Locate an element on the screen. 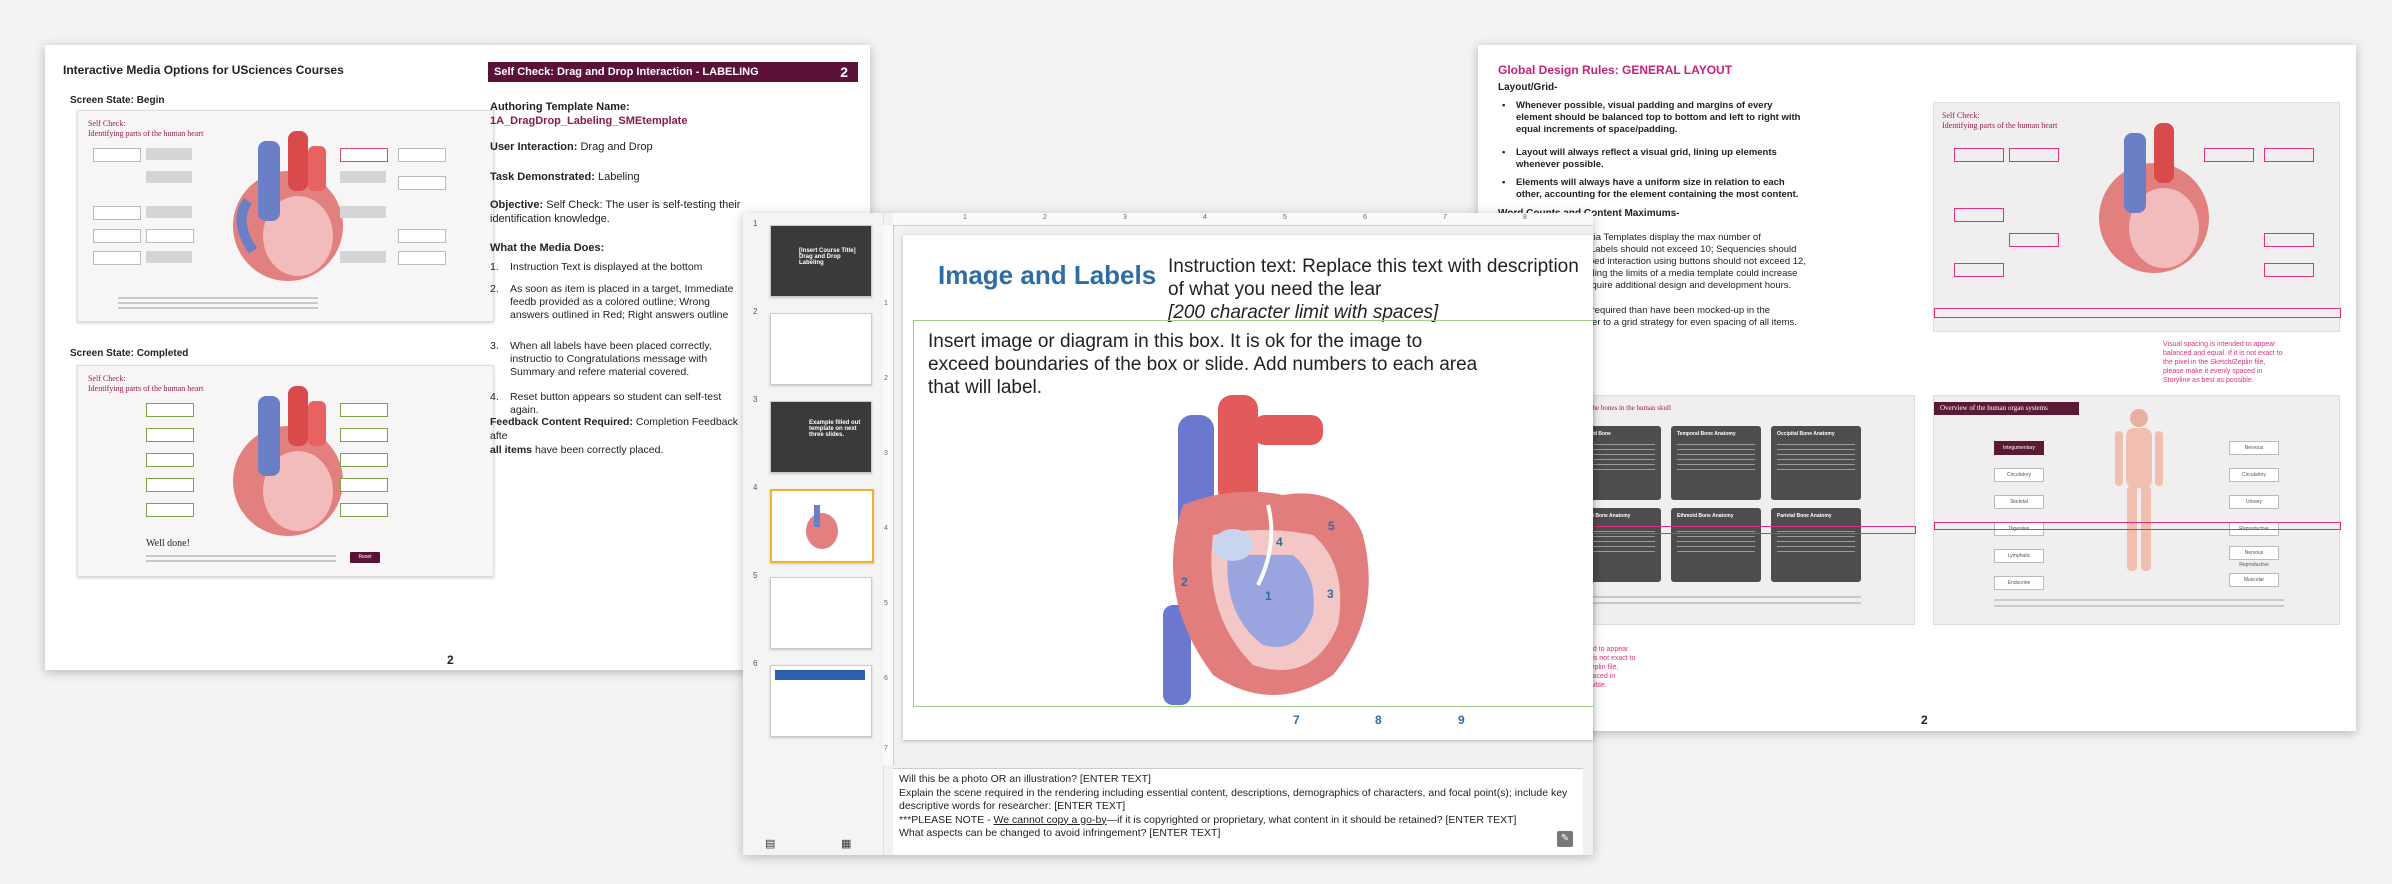  organ-button: Endocrine is located at coordinates (2019, 583).